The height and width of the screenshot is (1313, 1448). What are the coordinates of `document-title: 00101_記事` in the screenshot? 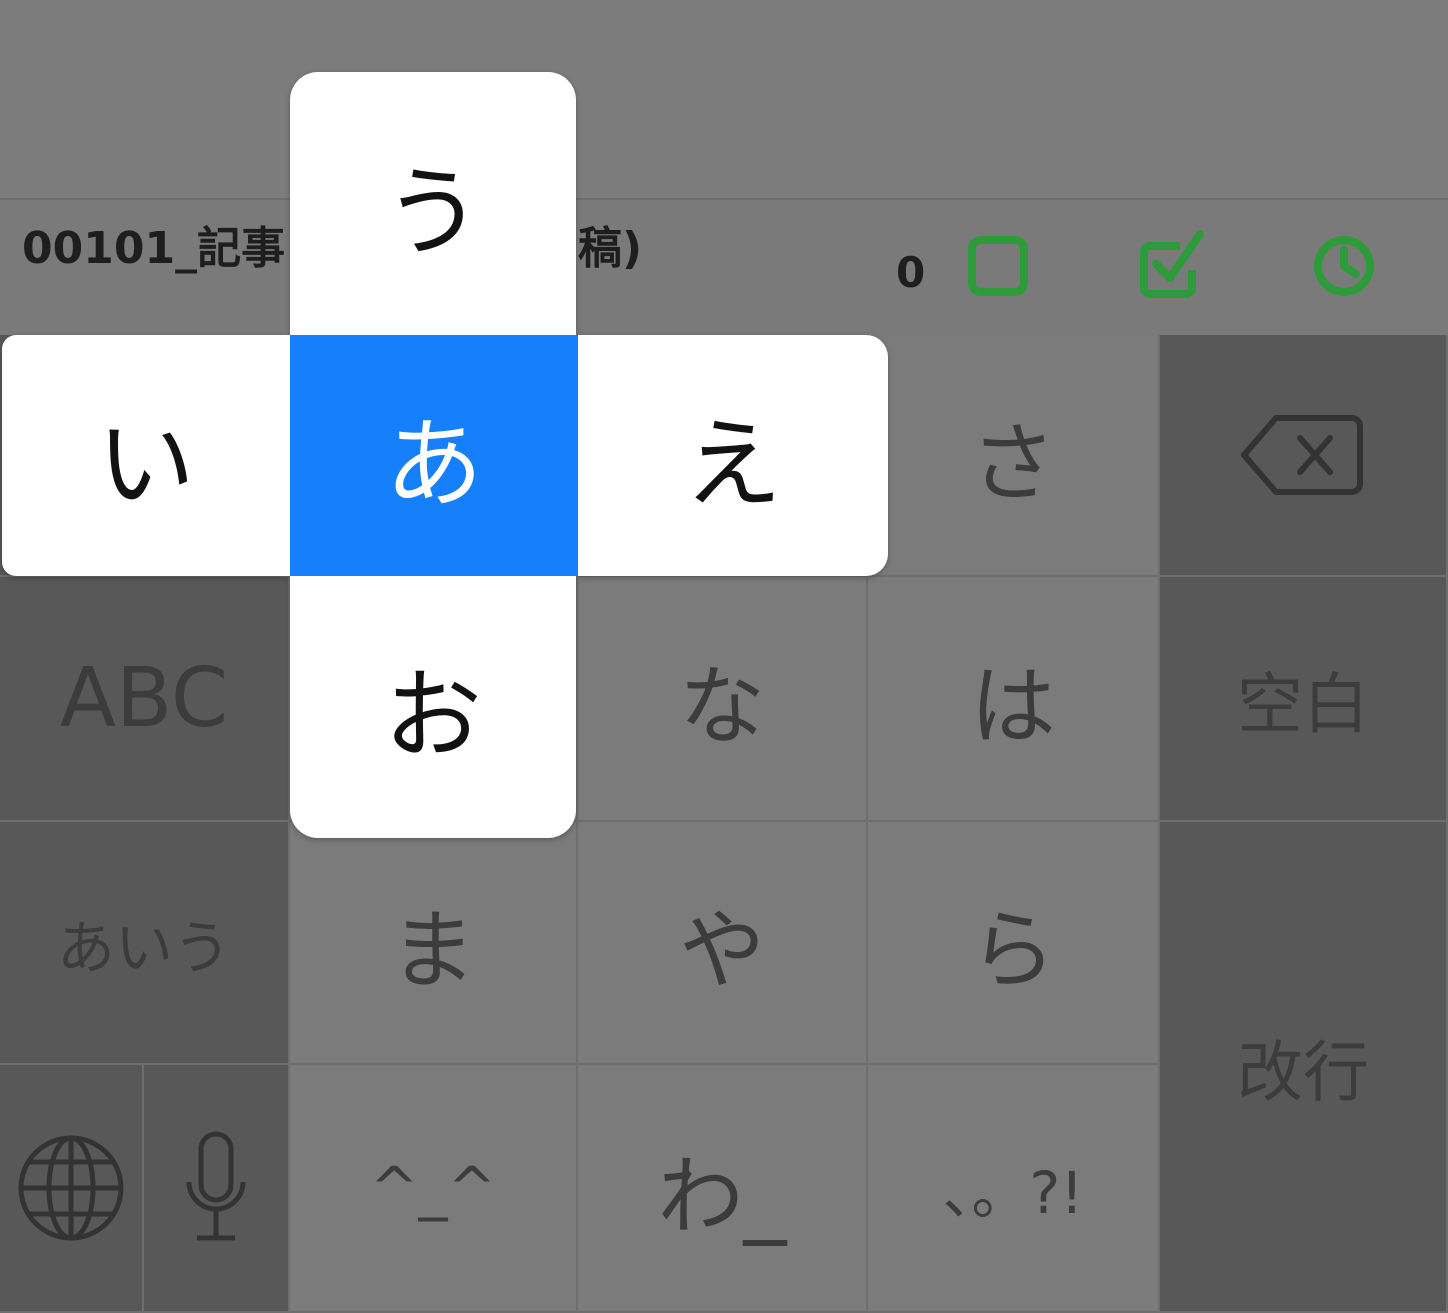 It's located at (153, 244).